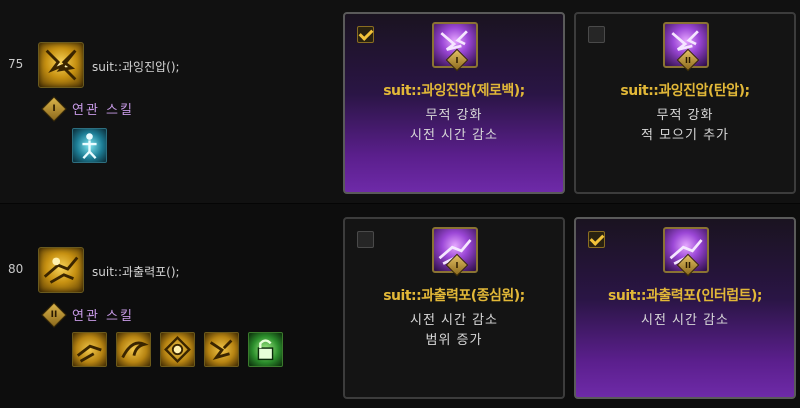  Describe the element at coordinates (133, 349) in the screenshot. I see `gold-swirl-skill-icon` at that location.